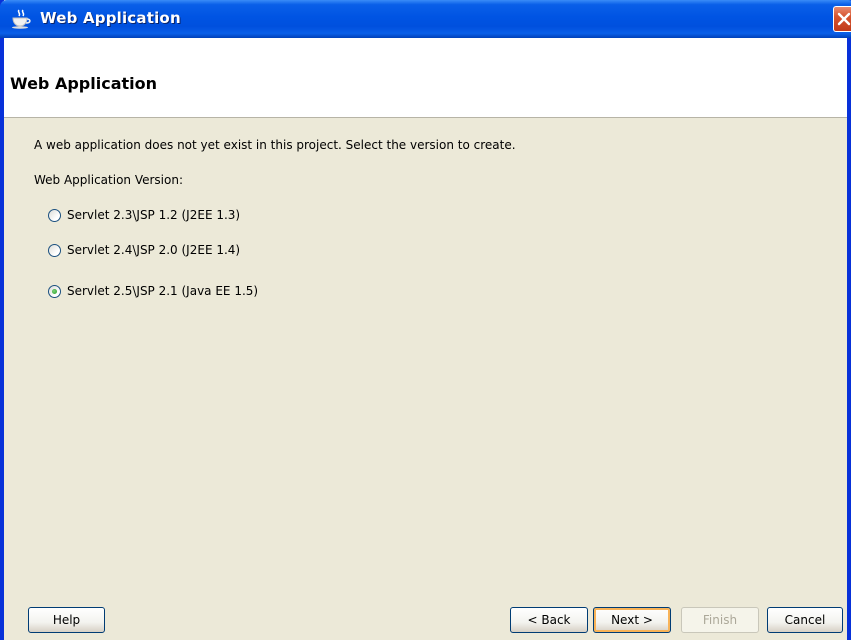  Describe the element at coordinates (21, 19) in the screenshot. I see `coffee-cup-icon` at that location.